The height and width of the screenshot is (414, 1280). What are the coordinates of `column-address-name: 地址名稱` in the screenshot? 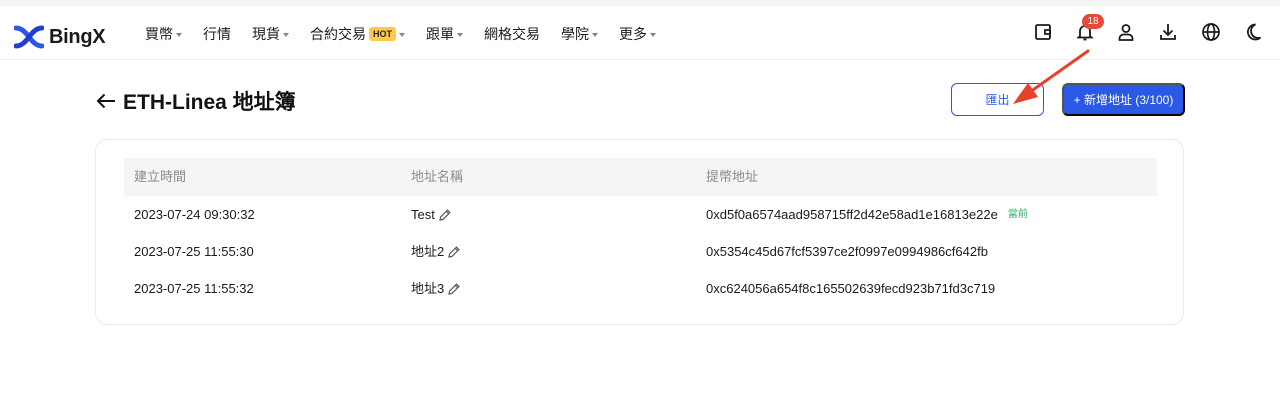 It's located at (437, 176).